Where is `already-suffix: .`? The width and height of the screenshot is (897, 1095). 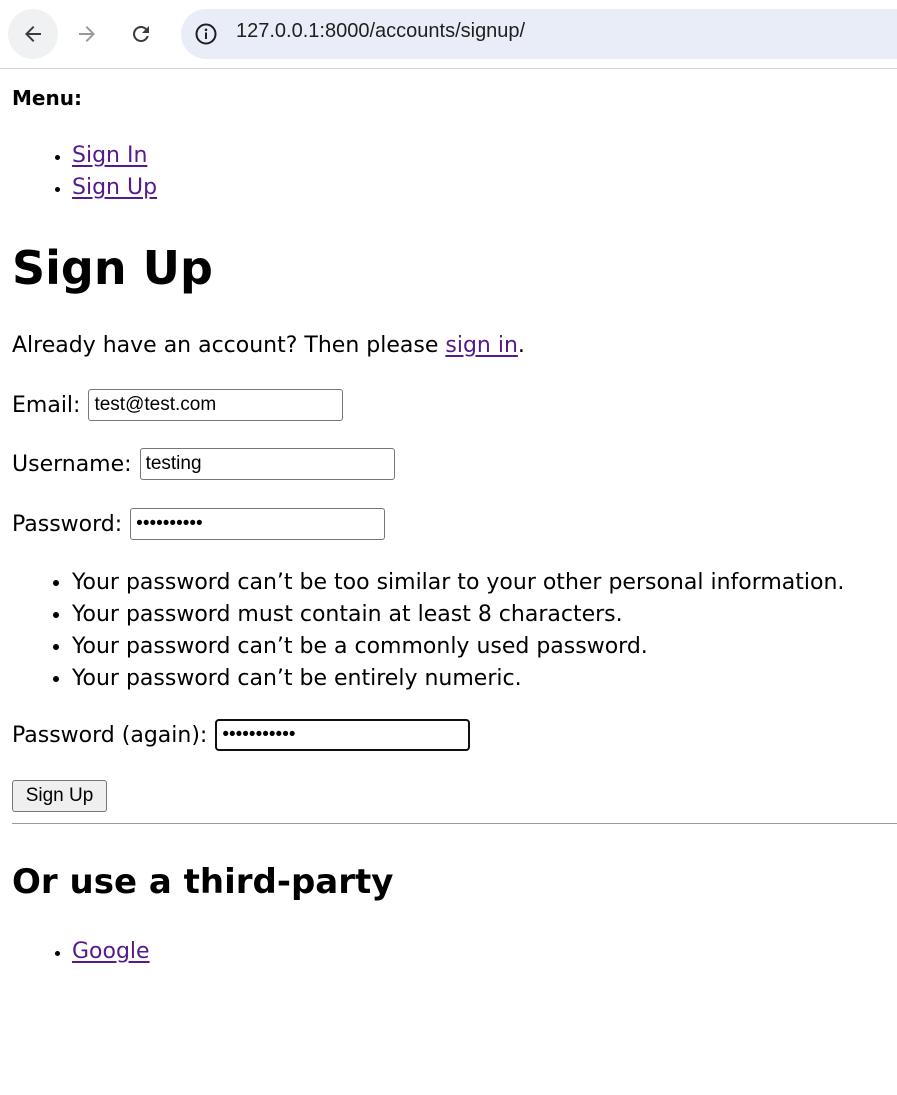
already-suffix: . is located at coordinates (521, 345).